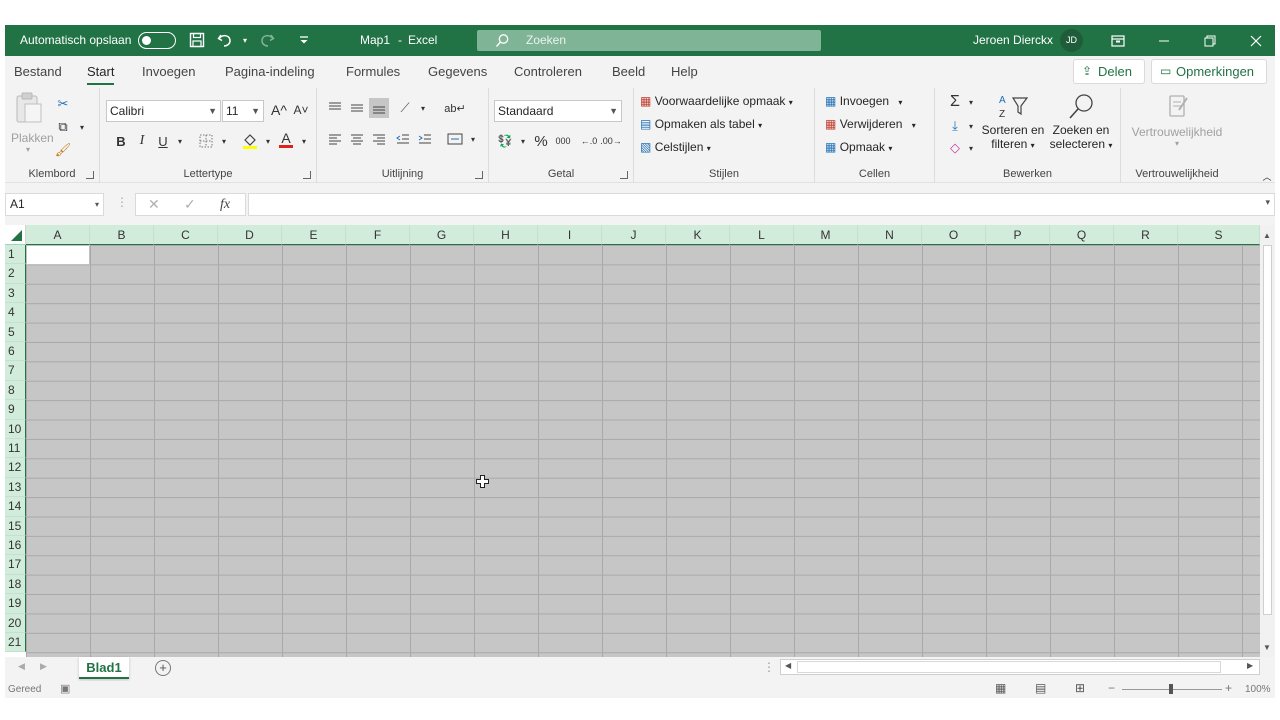 This screenshot has width=1280, height=720. What do you see at coordinates (1164, 40) in the screenshot?
I see `minimize-icon` at bounding box center [1164, 40].